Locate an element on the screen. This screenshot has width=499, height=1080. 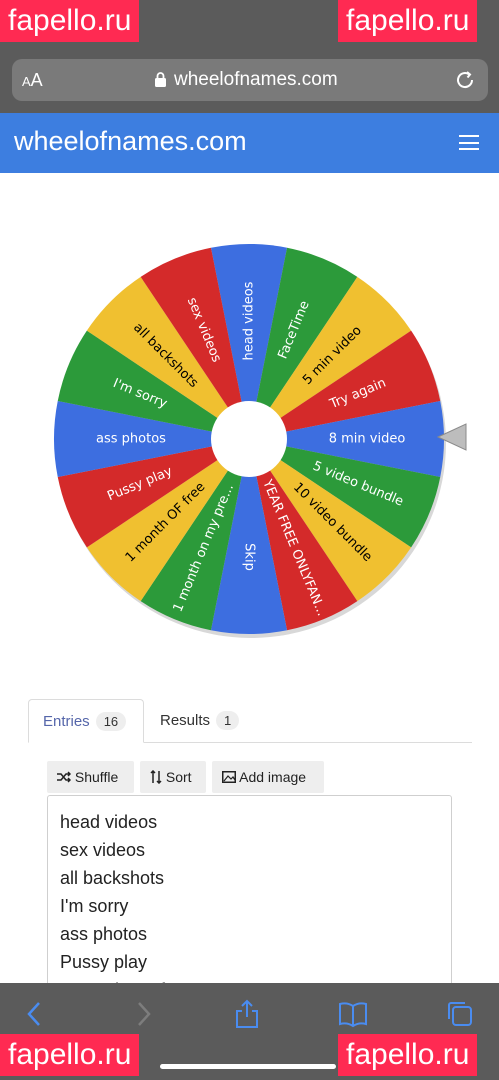
image-icon is located at coordinates (229, 777).